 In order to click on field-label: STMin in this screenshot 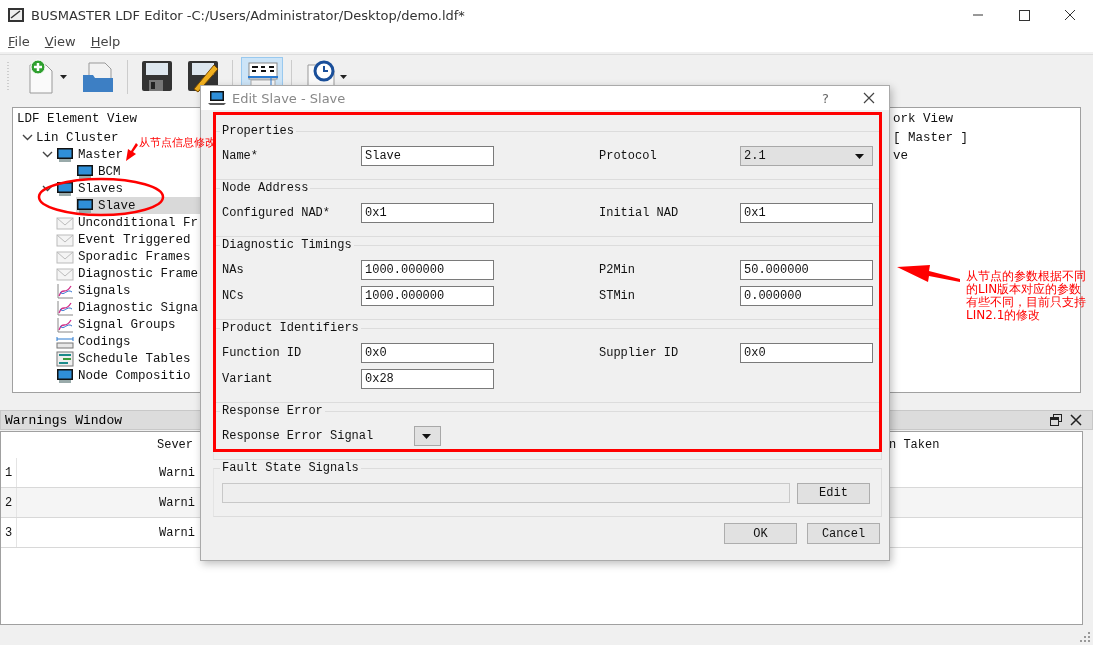, I will do `click(617, 296)`.